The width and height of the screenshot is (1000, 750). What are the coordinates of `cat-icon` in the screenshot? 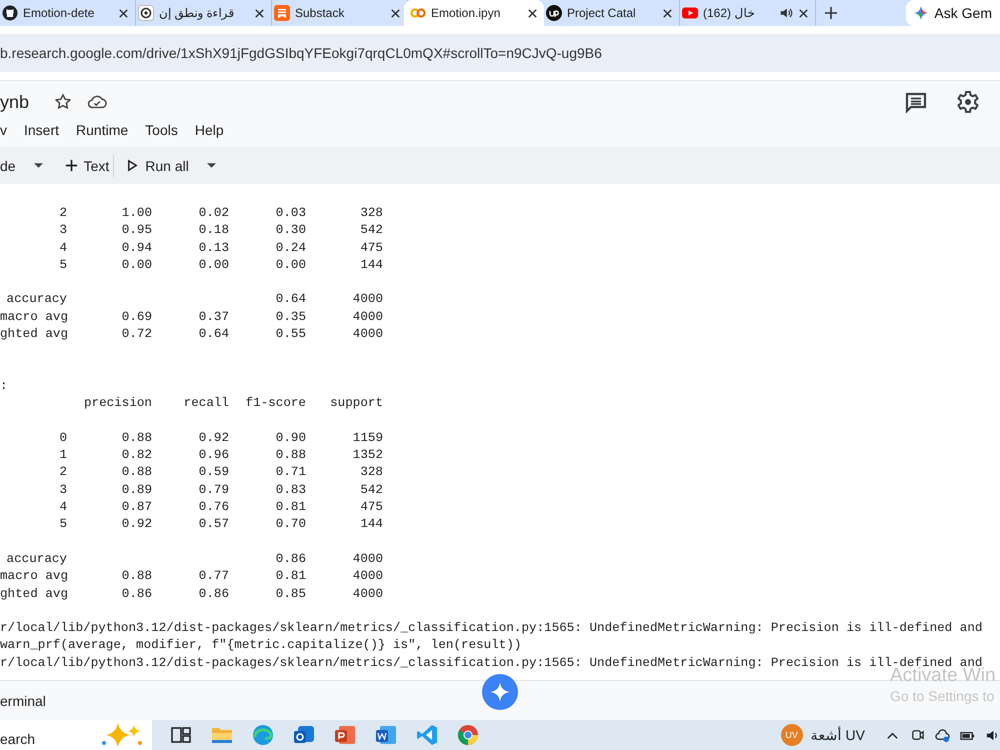 It's located at (10, 13).